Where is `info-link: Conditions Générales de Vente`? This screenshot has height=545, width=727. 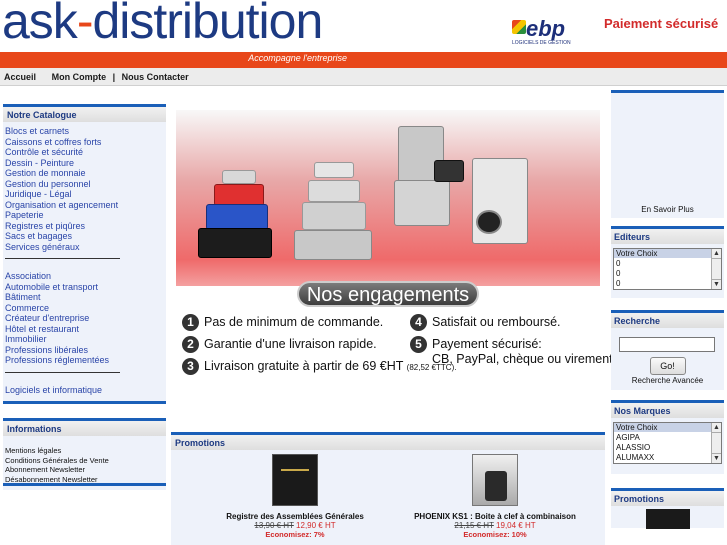
info-link: Conditions Générales de Vente is located at coordinates (84, 461).